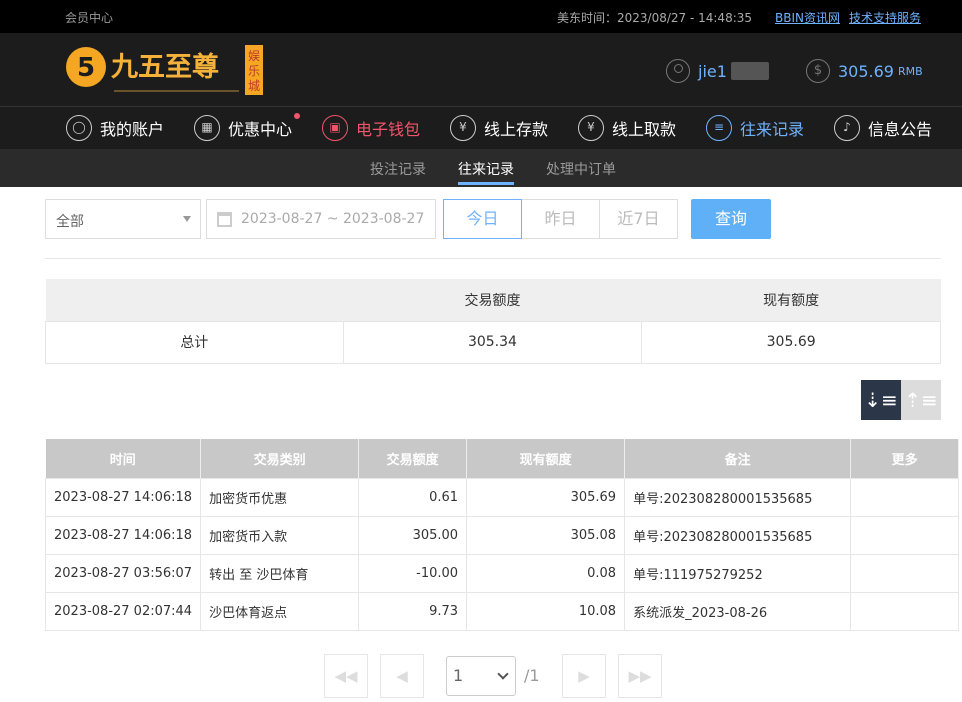 The height and width of the screenshot is (702, 962). What do you see at coordinates (280, 573) in the screenshot?
I see `cell-type: 转出 至 沙巴体育` at bounding box center [280, 573].